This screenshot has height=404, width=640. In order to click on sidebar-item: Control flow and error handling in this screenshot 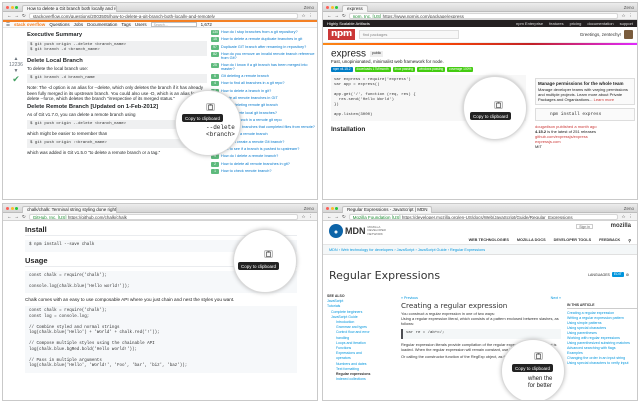, I will do `click(352, 335)`.